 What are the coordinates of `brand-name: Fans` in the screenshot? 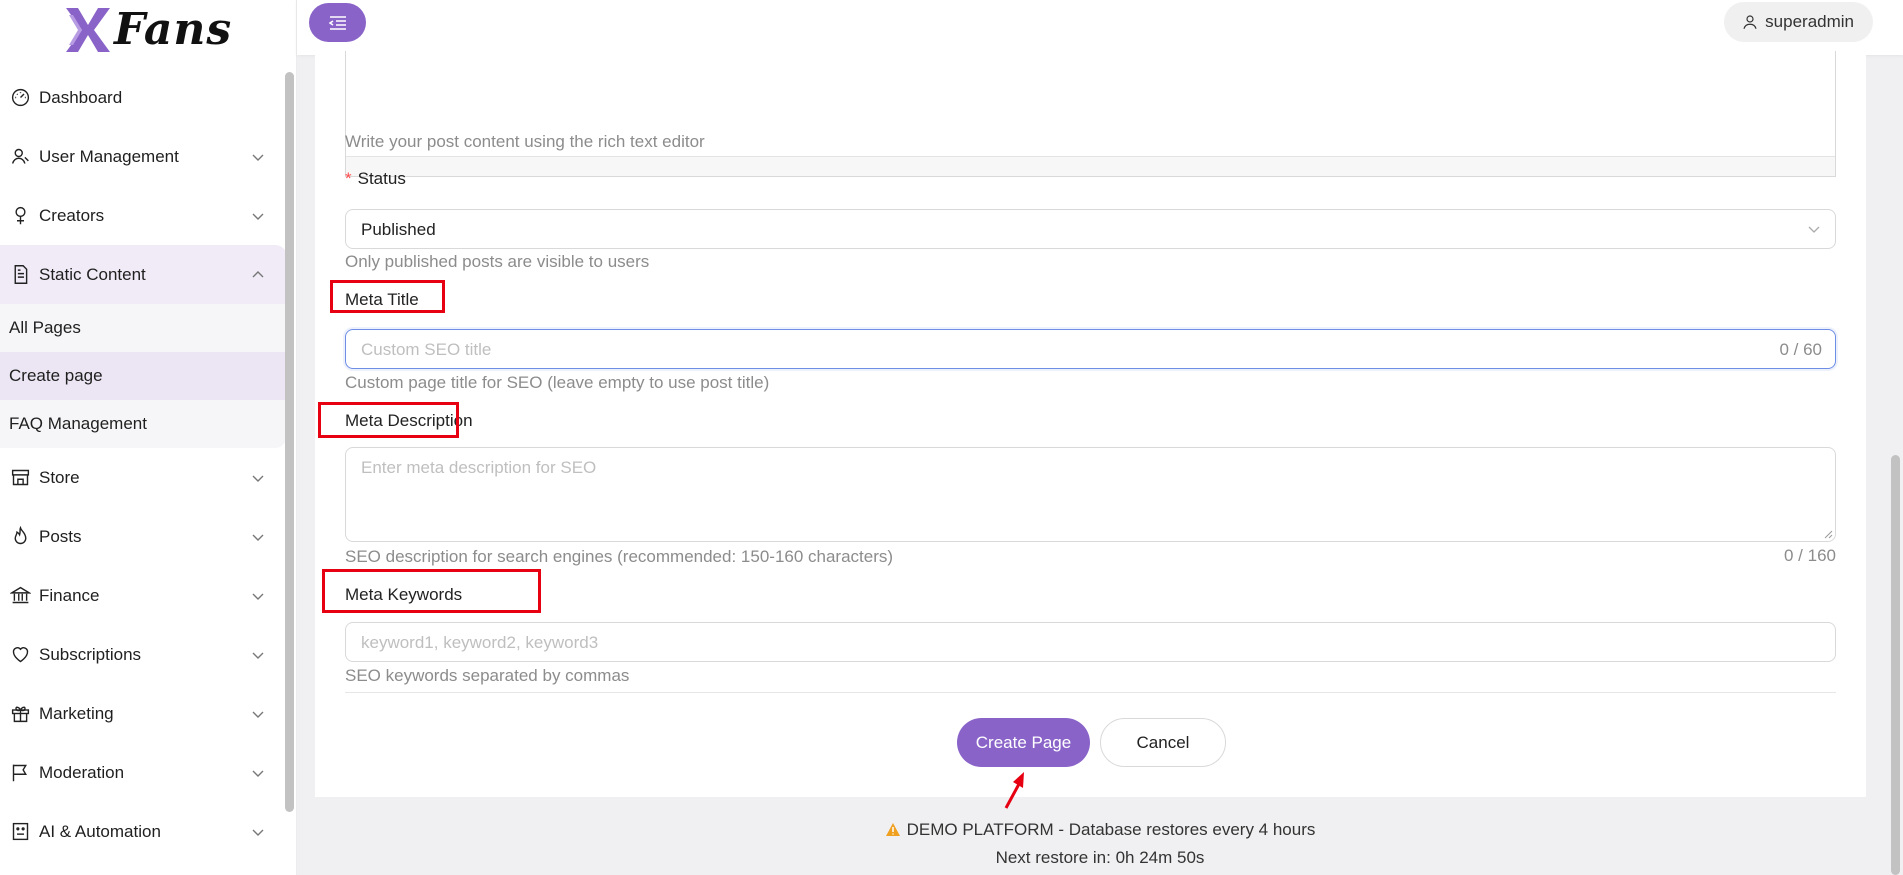 It's located at (173, 29).